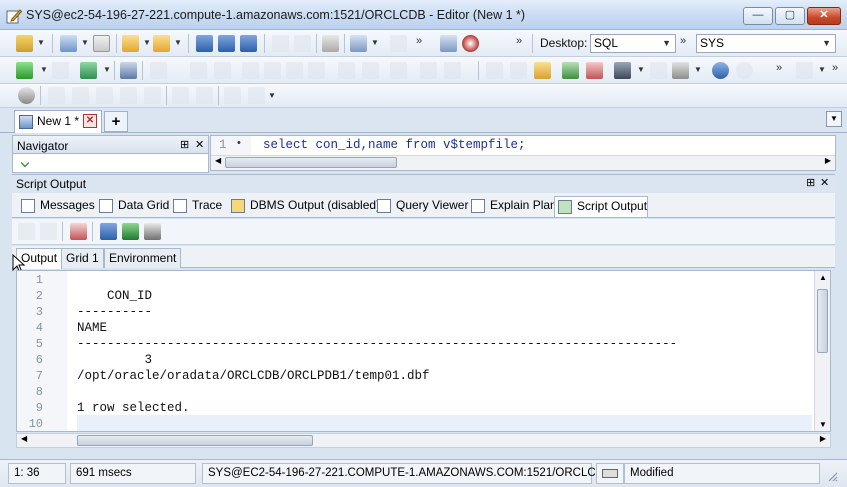 Image resolution: width=847 pixels, height=487 pixels. Describe the element at coordinates (683, 41) in the screenshot. I see `toolbar1-overflow-c: »` at that location.